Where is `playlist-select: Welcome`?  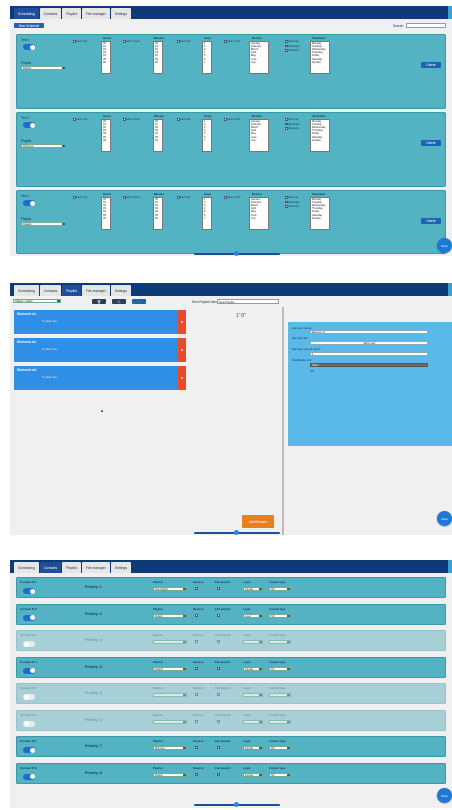
playlist-select: Welcome is located at coordinates (43, 146).